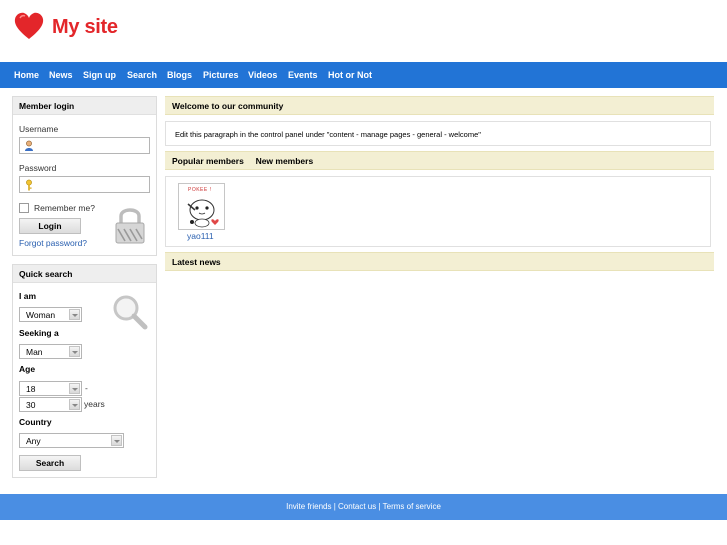 The image size is (727, 545). What do you see at coordinates (29, 145) in the screenshot?
I see `user-icon` at bounding box center [29, 145].